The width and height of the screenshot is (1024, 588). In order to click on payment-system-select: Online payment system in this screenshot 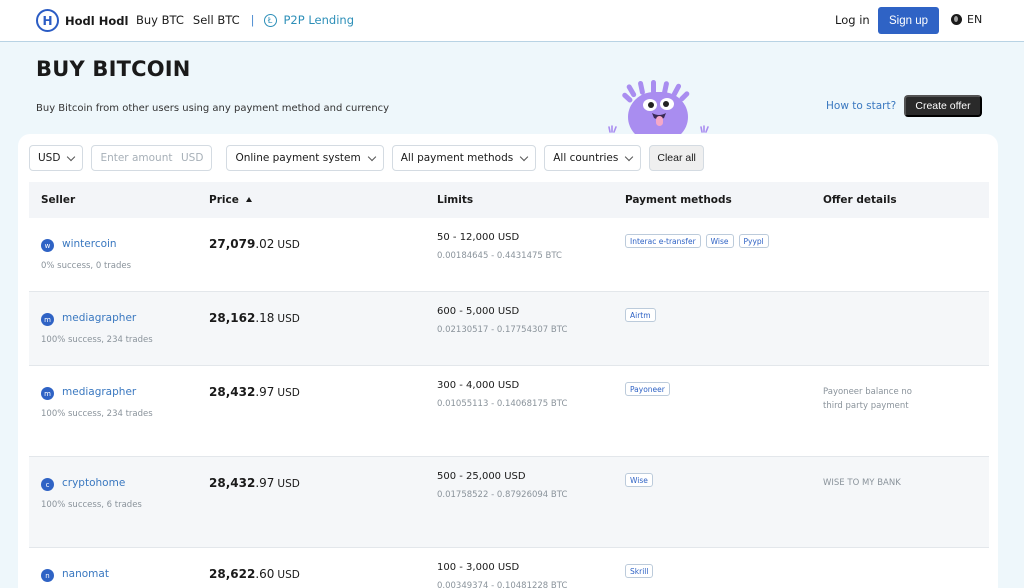, I will do `click(305, 158)`.